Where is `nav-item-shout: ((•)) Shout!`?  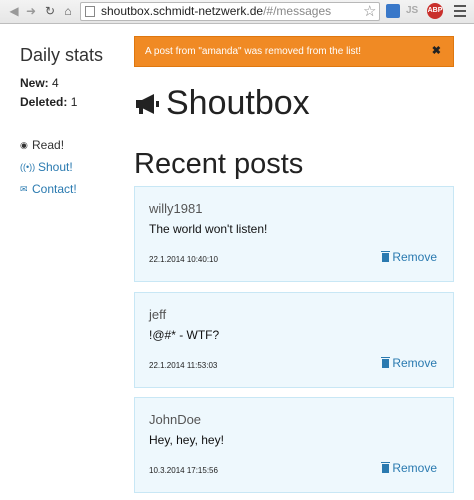
nav-item-shout: ((•)) Shout! is located at coordinates (75, 167).